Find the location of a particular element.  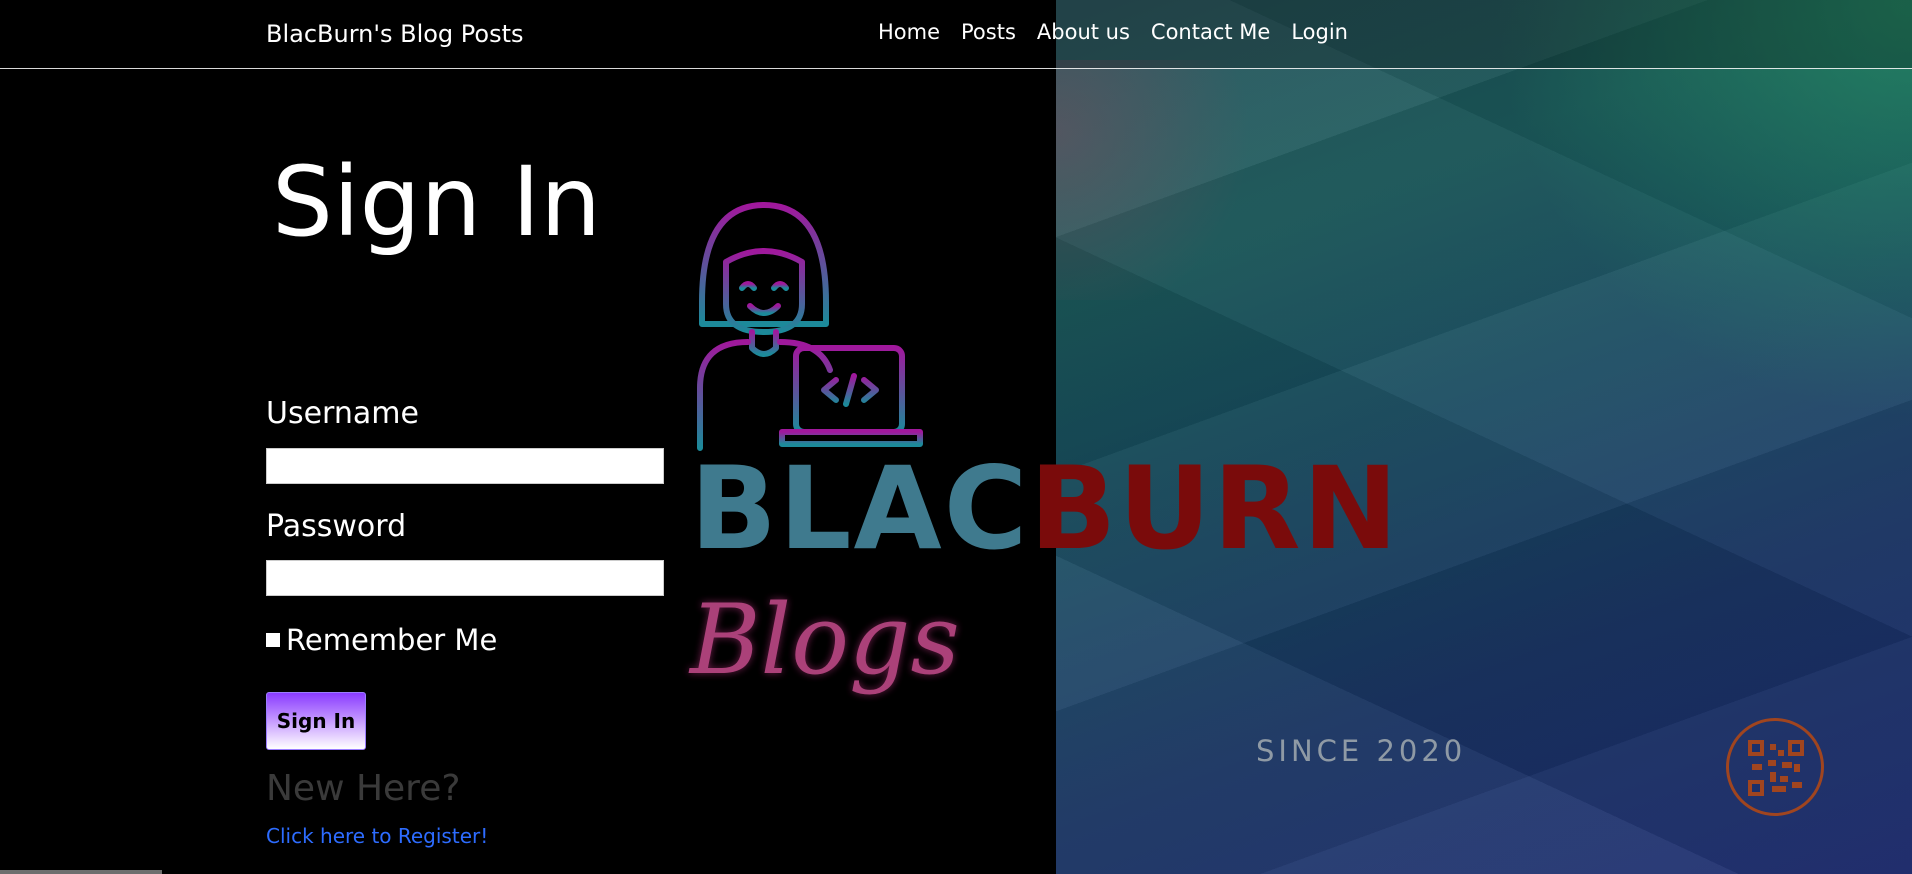

nav-links: Home Posts About us Contact Me Login is located at coordinates (1113, 32).